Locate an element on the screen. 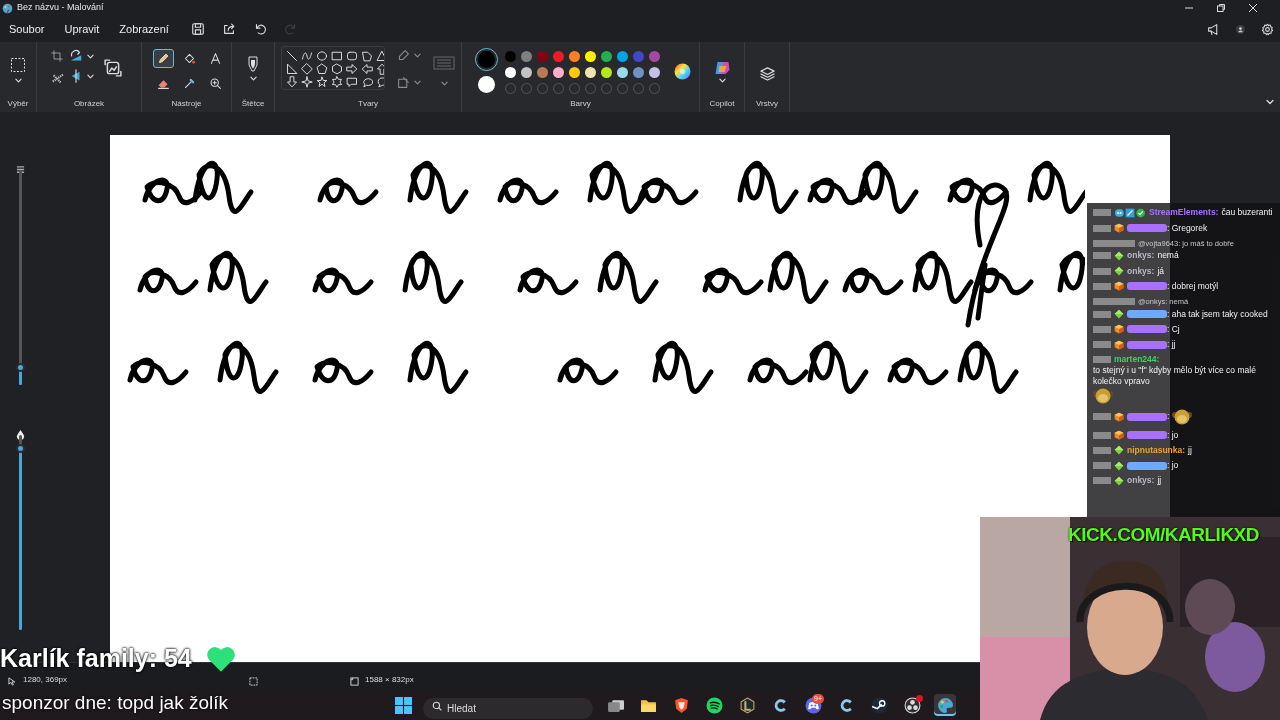  menu-item: Upravit is located at coordinates (82, 29).